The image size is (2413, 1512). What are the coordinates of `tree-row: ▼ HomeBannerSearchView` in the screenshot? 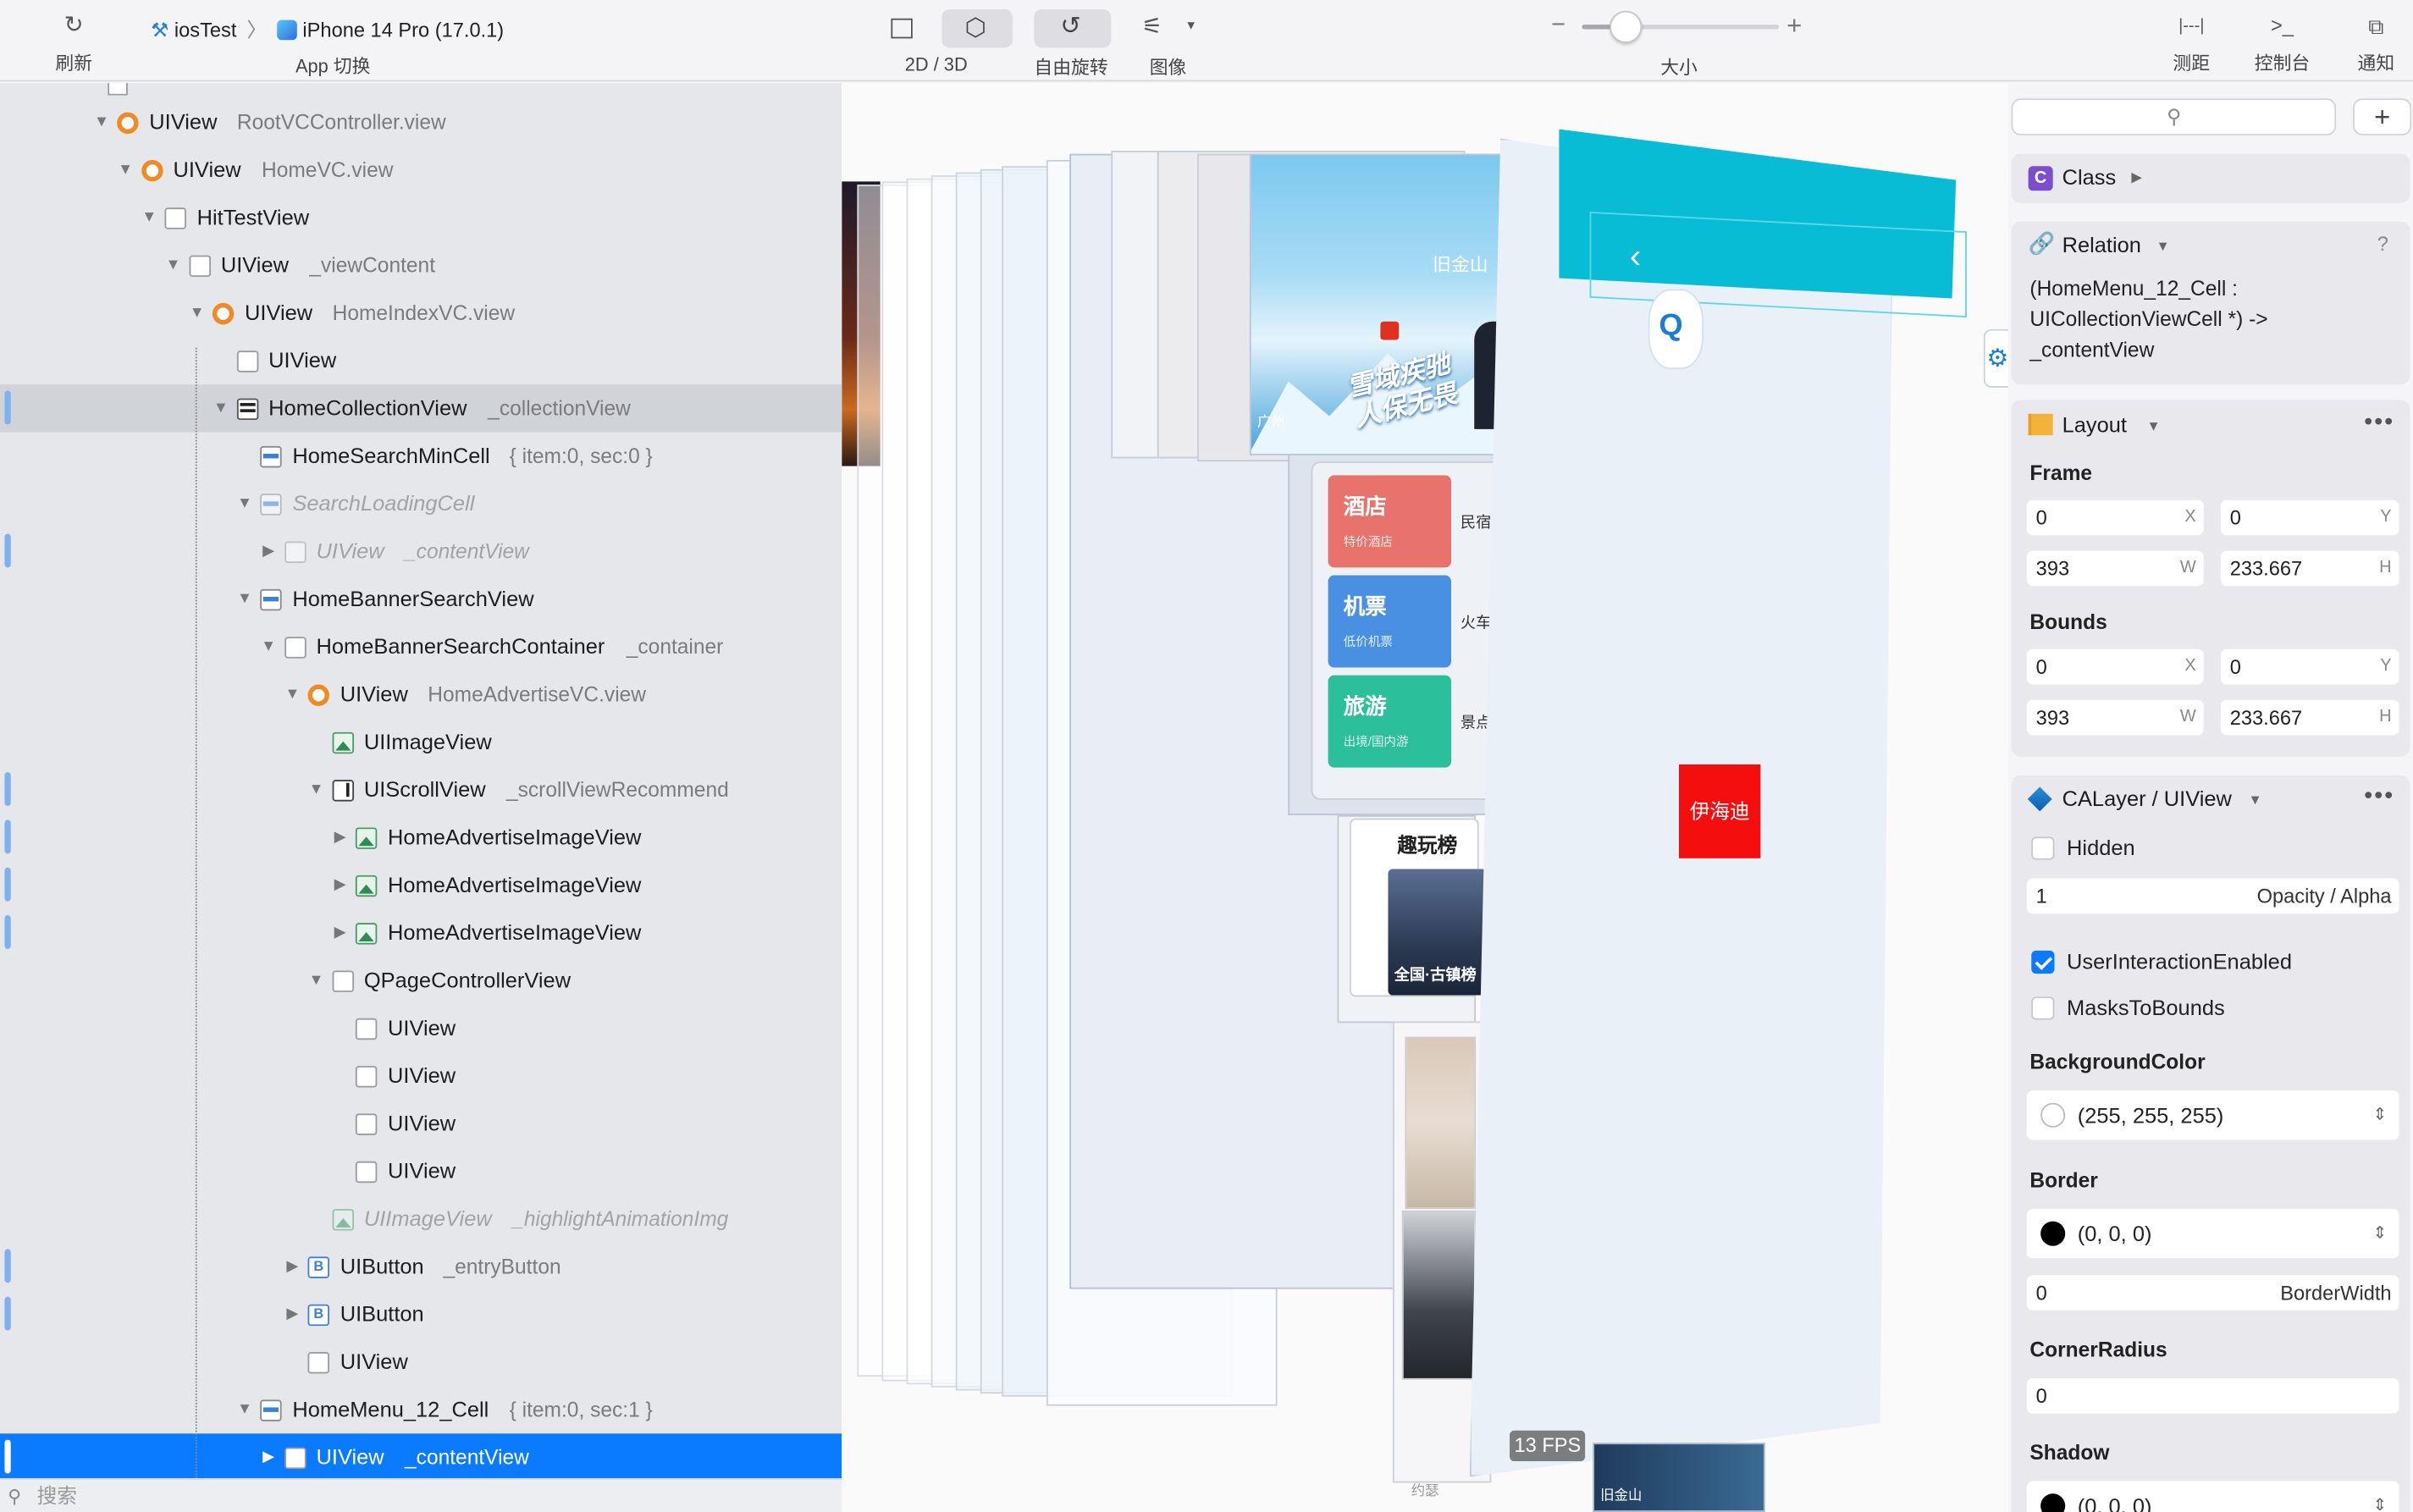 It's located at (421, 599).